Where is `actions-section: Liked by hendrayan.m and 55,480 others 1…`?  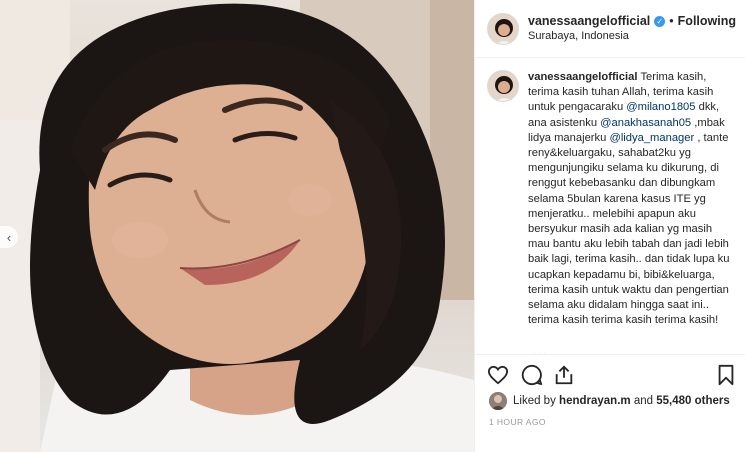 actions-section: Liked by hendrayan.m and 55,480 others 1… is located at coordinates (610, 403).